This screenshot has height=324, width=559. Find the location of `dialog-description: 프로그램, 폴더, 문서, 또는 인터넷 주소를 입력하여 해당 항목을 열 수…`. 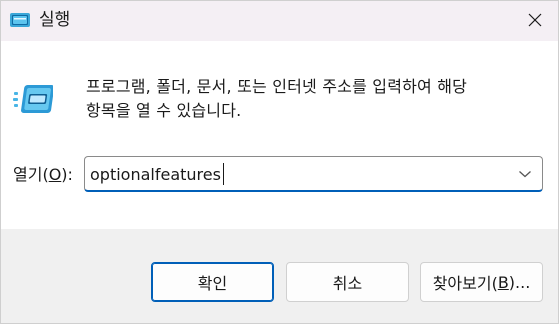

dialog-description: 프로그램, 폴더, 문서, 또는 인터넷 주소를 입력하여 해당 항목을 열 수… is located at coordinates (313, 99).